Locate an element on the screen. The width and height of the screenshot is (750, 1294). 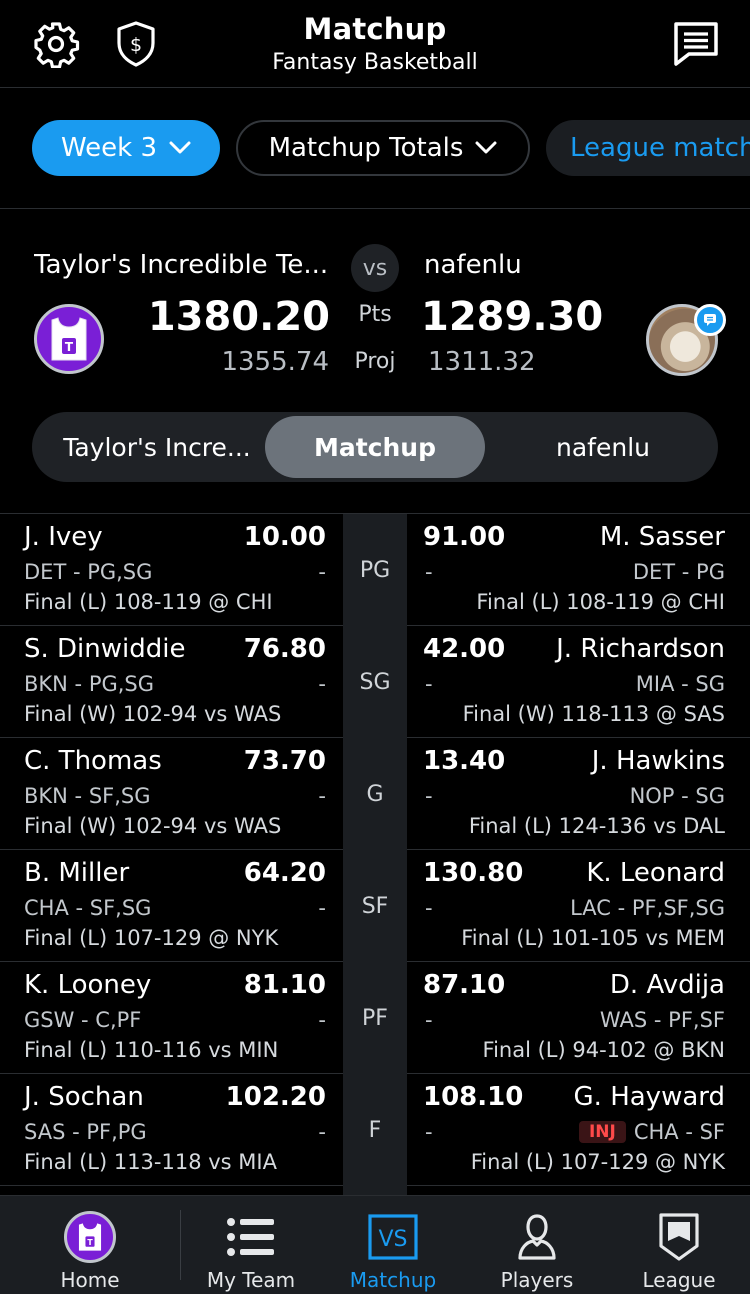
nav-players: Players is located at coordinates (537, 1245).